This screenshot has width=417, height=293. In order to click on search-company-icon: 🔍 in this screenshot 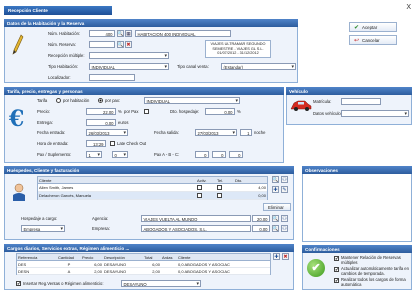, I will do `click(275, 228)`.